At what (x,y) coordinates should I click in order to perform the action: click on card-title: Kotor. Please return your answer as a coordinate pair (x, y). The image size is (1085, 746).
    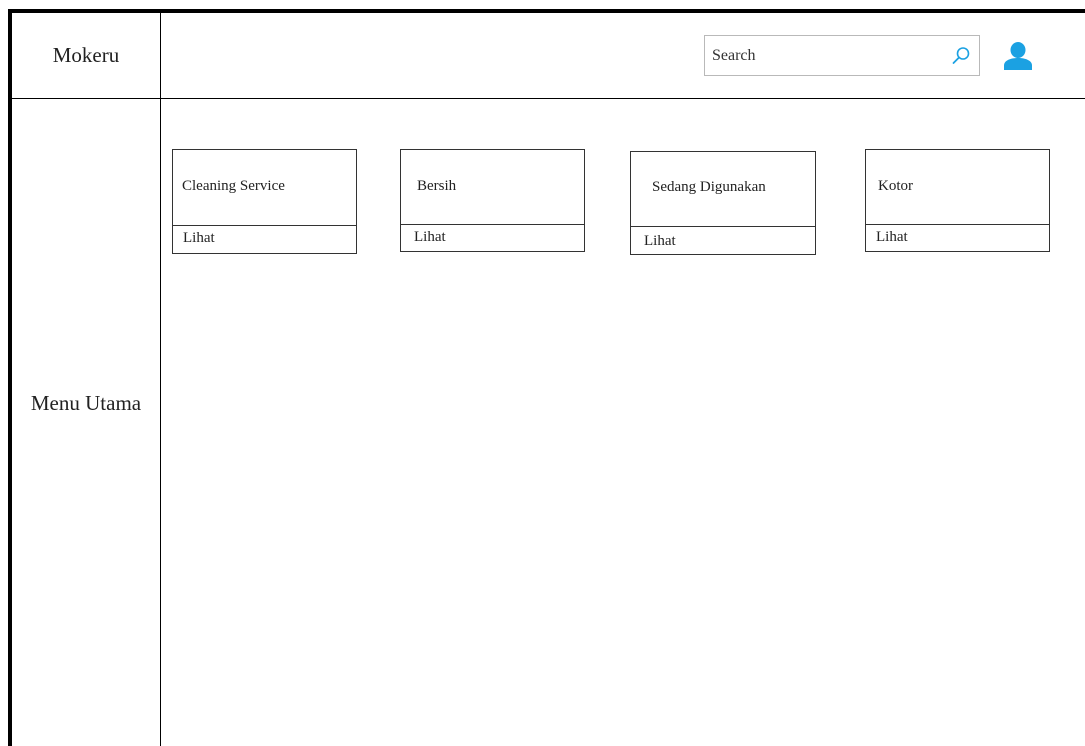
    Looking at the image, I should click on (895, 186).